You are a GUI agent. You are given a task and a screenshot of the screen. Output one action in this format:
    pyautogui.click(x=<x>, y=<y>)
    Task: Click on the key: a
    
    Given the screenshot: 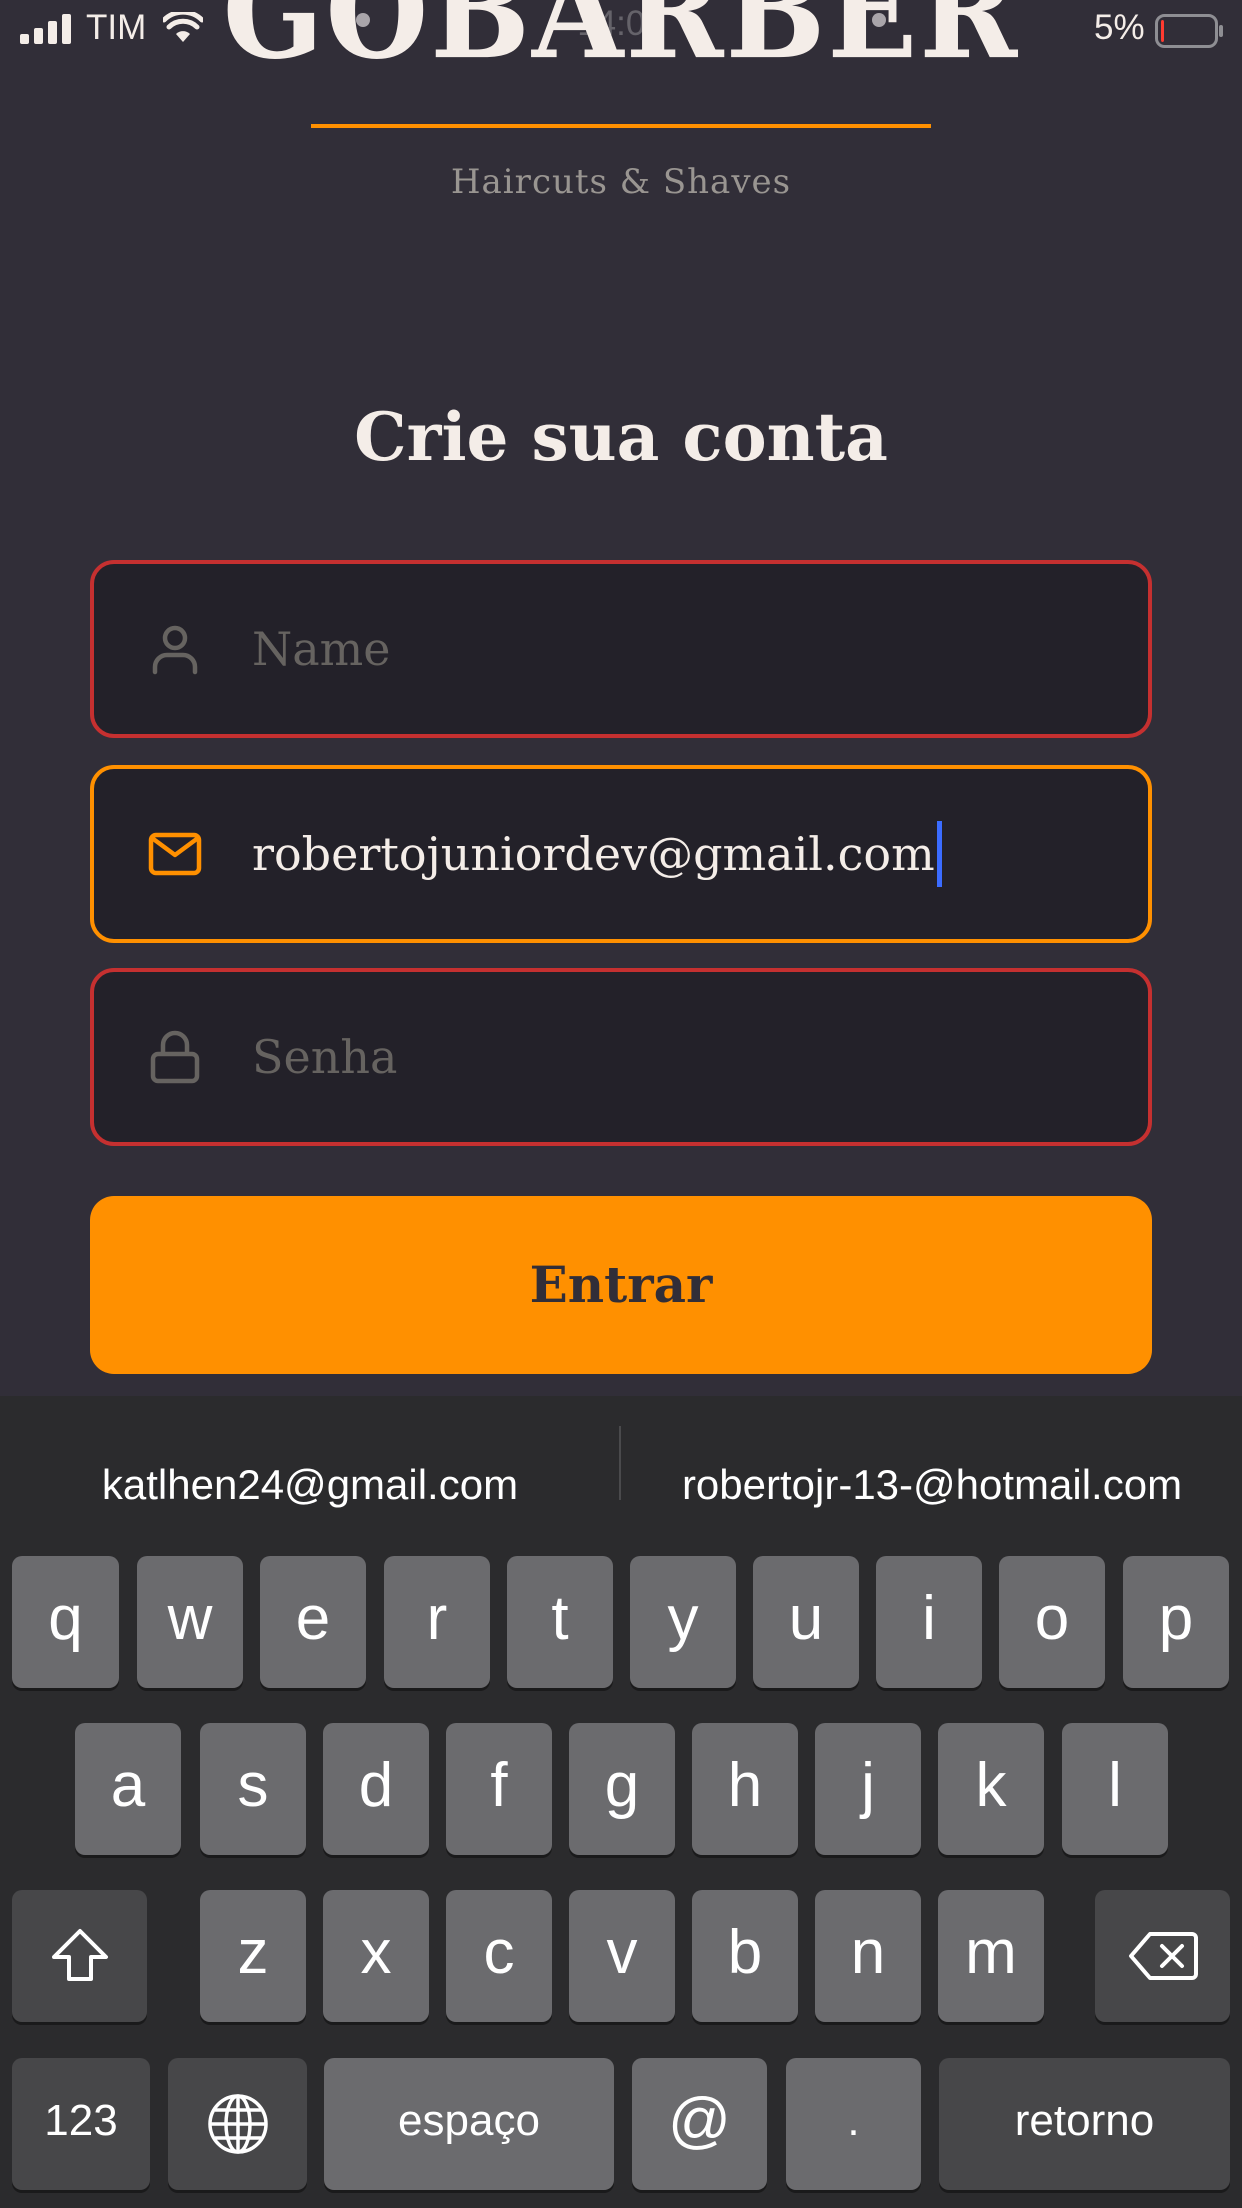 What is the action you would take?
    pyautogui.click(x=128, y=1789)
    